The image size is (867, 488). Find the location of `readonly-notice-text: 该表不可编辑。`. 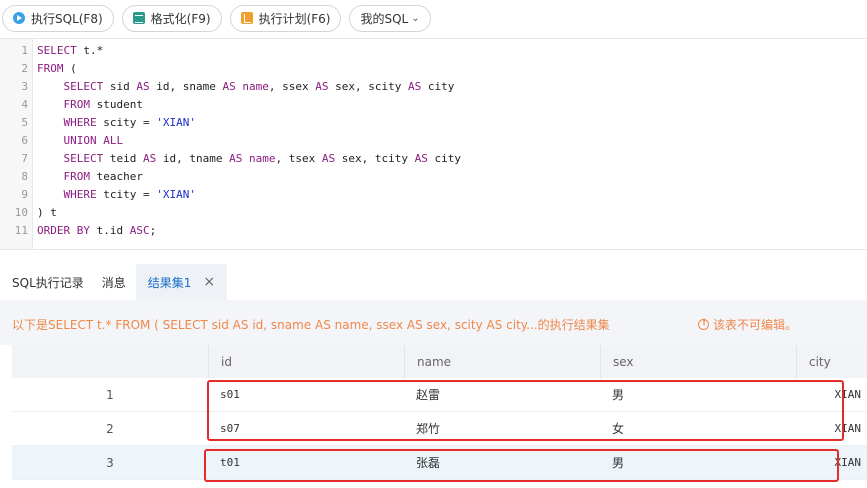

readonly-notice-text: 该表不可编辑。 is located at coordinates (755, 325).